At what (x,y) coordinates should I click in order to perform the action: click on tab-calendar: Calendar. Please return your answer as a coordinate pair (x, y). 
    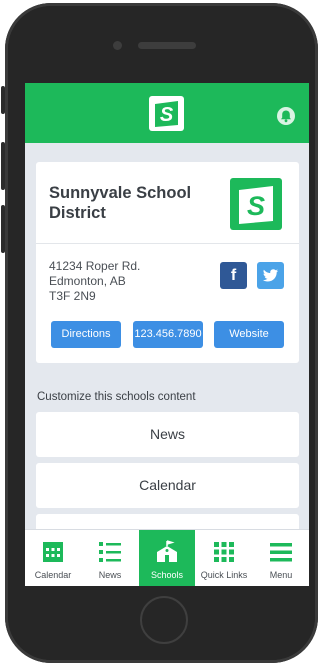
    Looking at the image, I should click on (53, 558).